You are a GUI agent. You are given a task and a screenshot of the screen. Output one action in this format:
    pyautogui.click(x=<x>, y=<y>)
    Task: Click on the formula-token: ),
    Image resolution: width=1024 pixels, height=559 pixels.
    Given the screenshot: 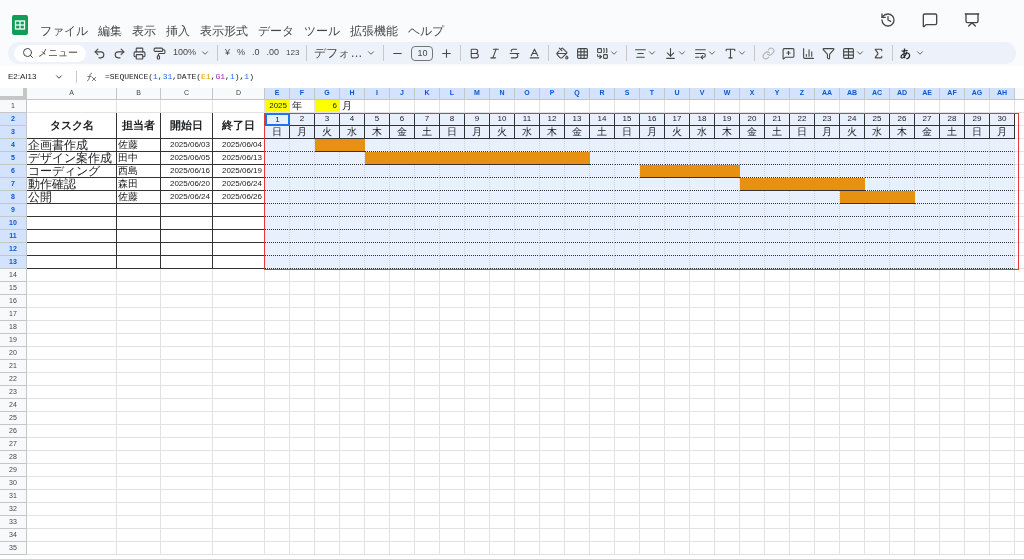 What is the action you would take?
    pyautogui.click(x=239, y=77)
    